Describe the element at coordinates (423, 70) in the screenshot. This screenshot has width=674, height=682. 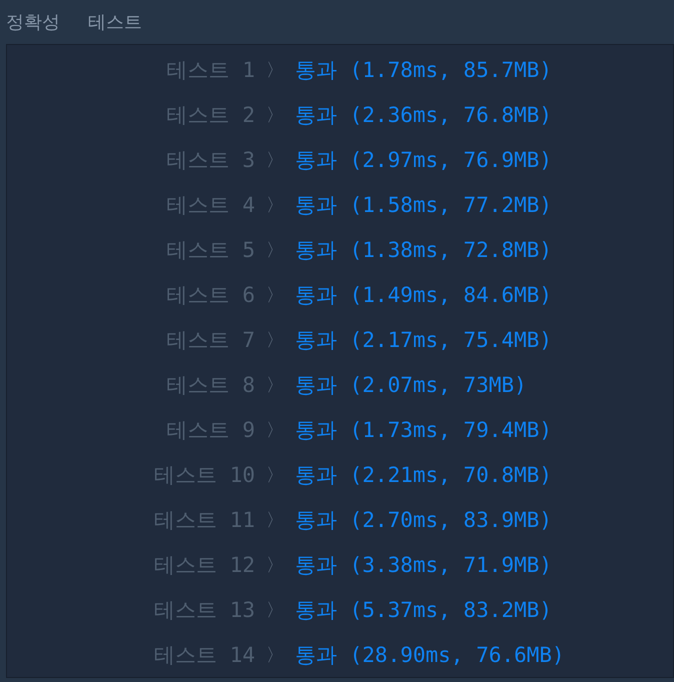
I see `test-result: 통과 (1.78ms, 85.7MB)` at that location.